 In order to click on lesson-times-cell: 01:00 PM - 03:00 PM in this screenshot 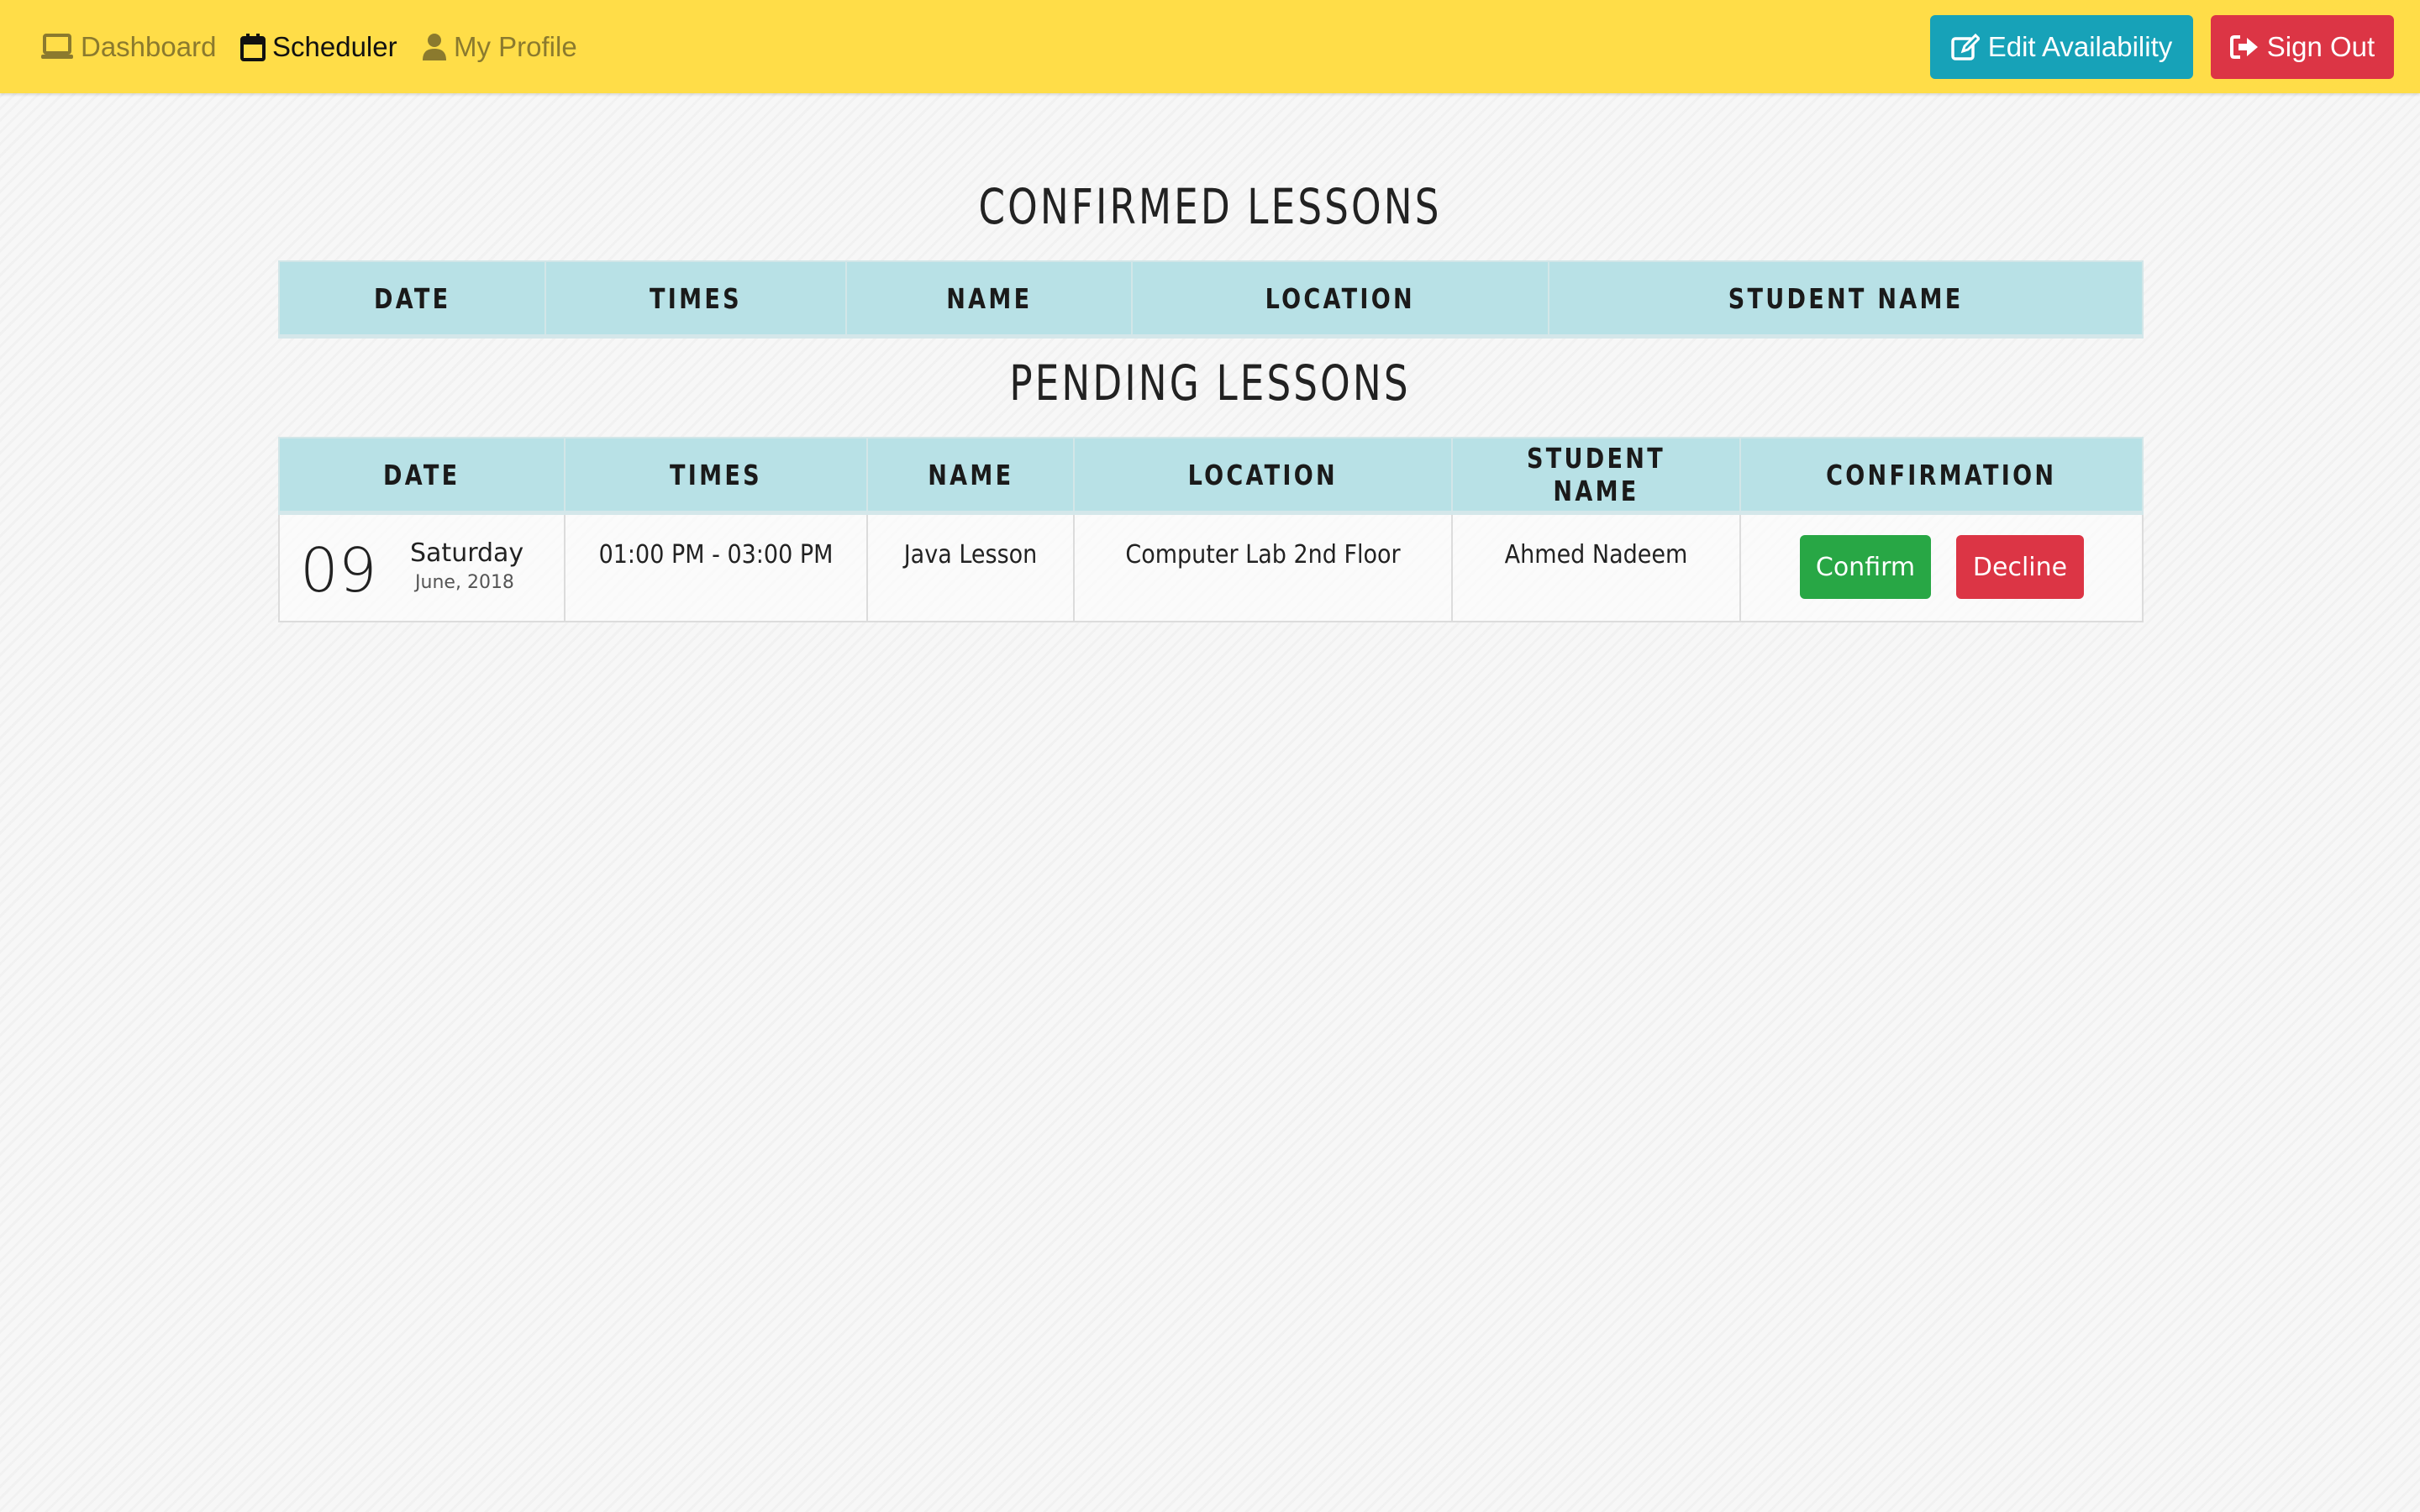, I will do `click(716, 567)`.